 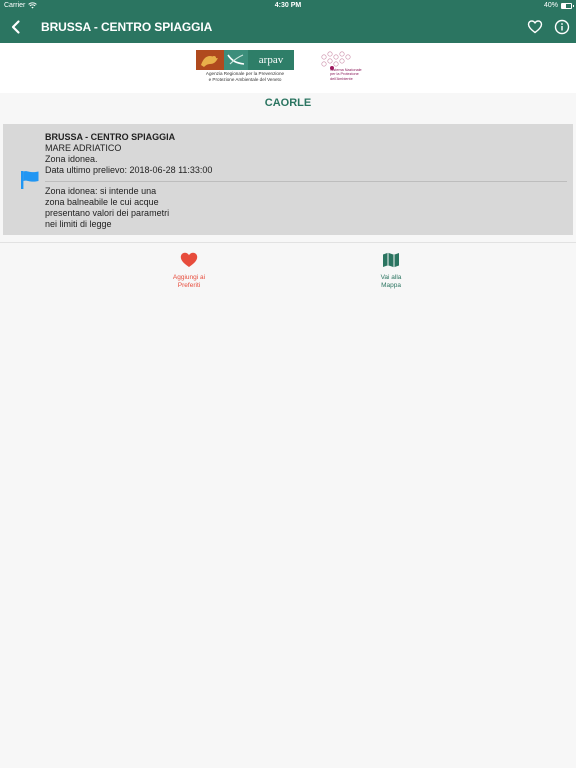 I want to click on description-line: presentano valori dei parametri, so click(x=107, y=213).